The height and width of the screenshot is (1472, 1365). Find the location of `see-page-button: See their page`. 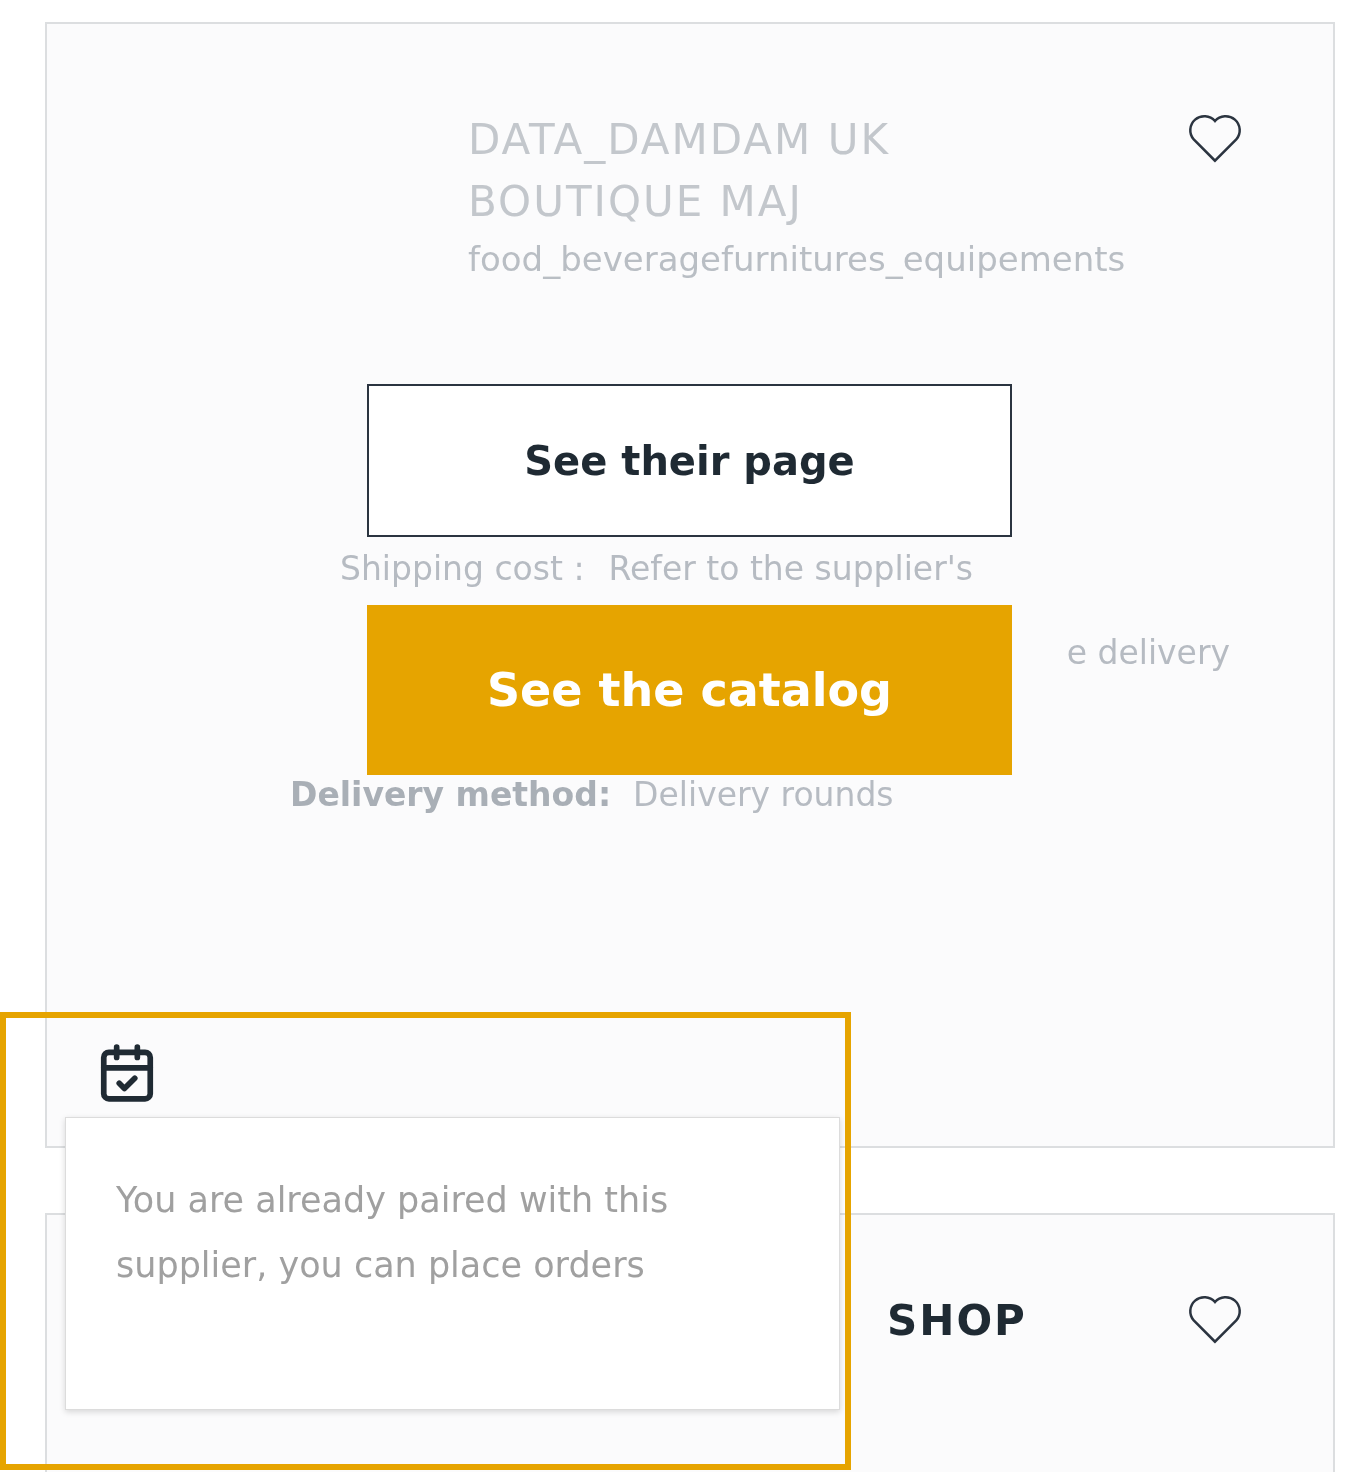

see-page-button: See their page is located at coordinates (689, 460).